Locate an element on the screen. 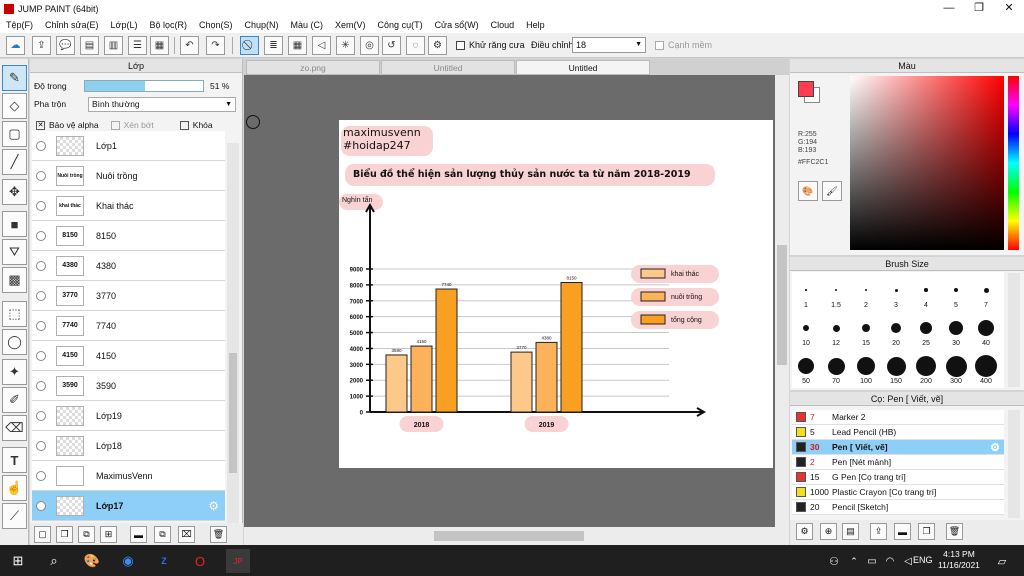  palette-edit-icon: 🖌 is located at coordinates (832, 191).